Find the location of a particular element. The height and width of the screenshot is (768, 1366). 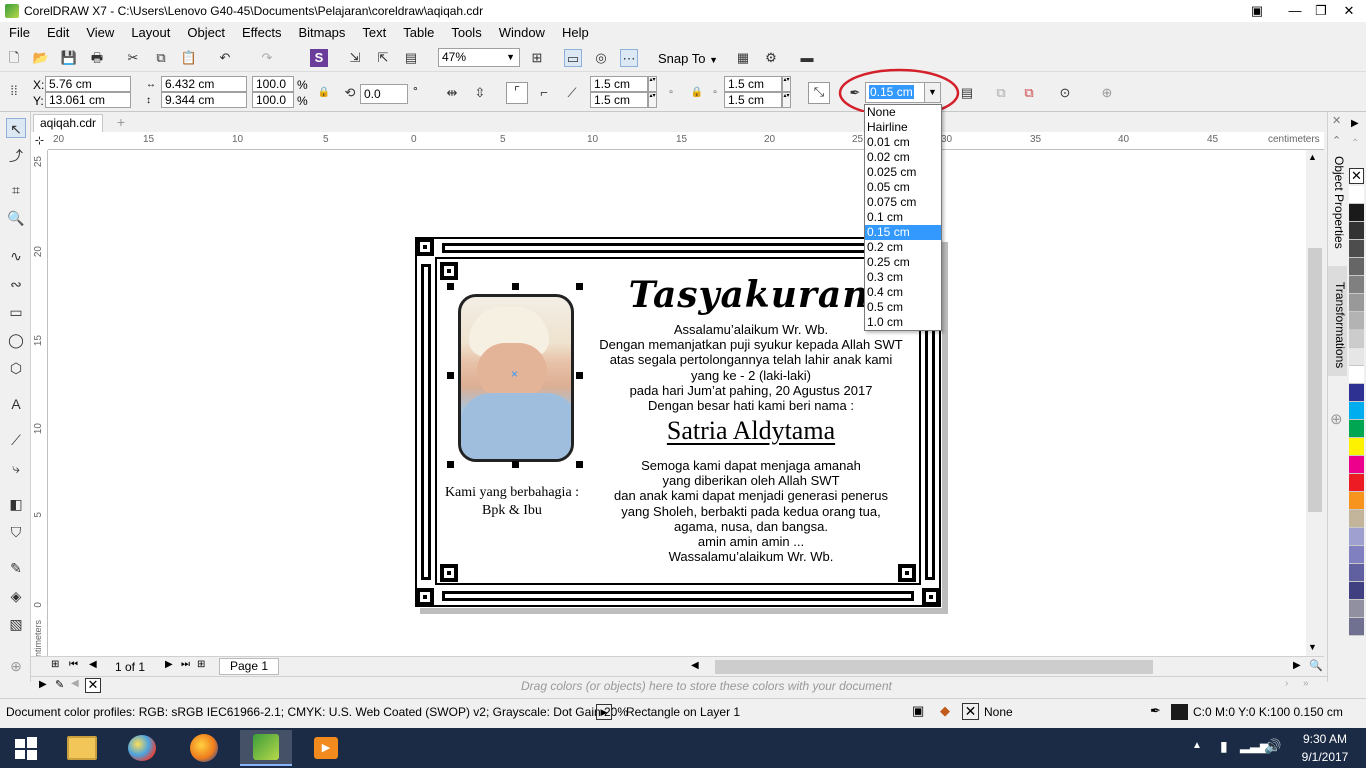

menu-view: View is located at coordinates (99, 32).